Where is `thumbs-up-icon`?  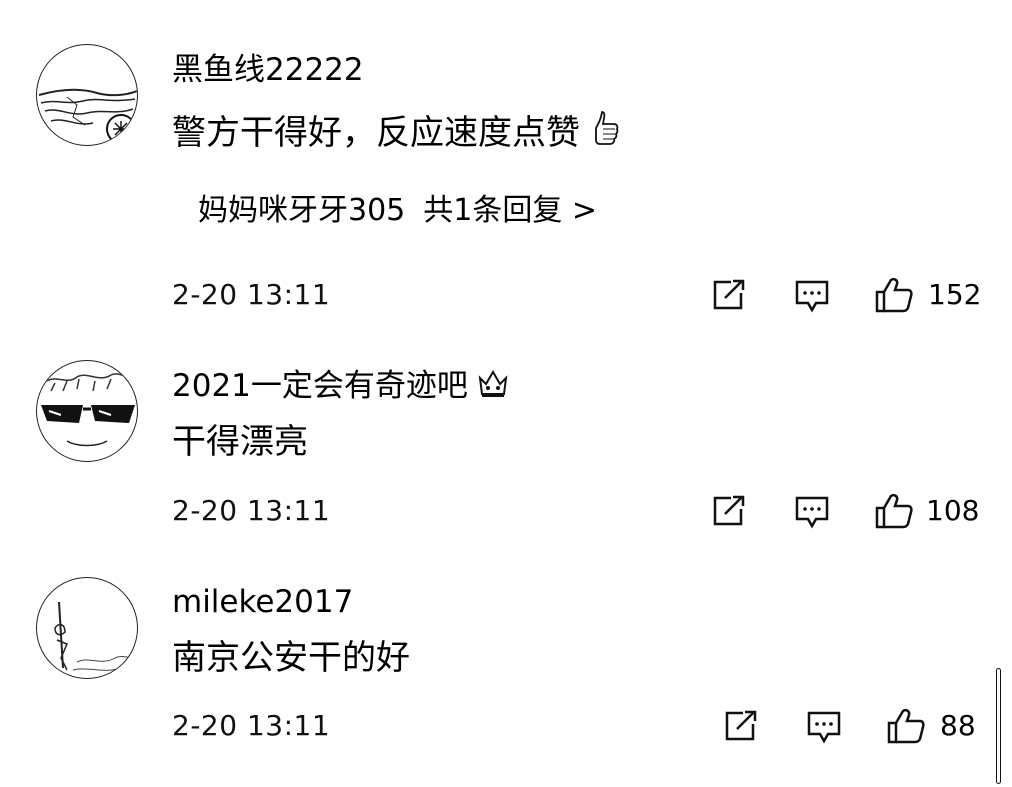 thumbs-up-icon is located at coordinates (605, 132).